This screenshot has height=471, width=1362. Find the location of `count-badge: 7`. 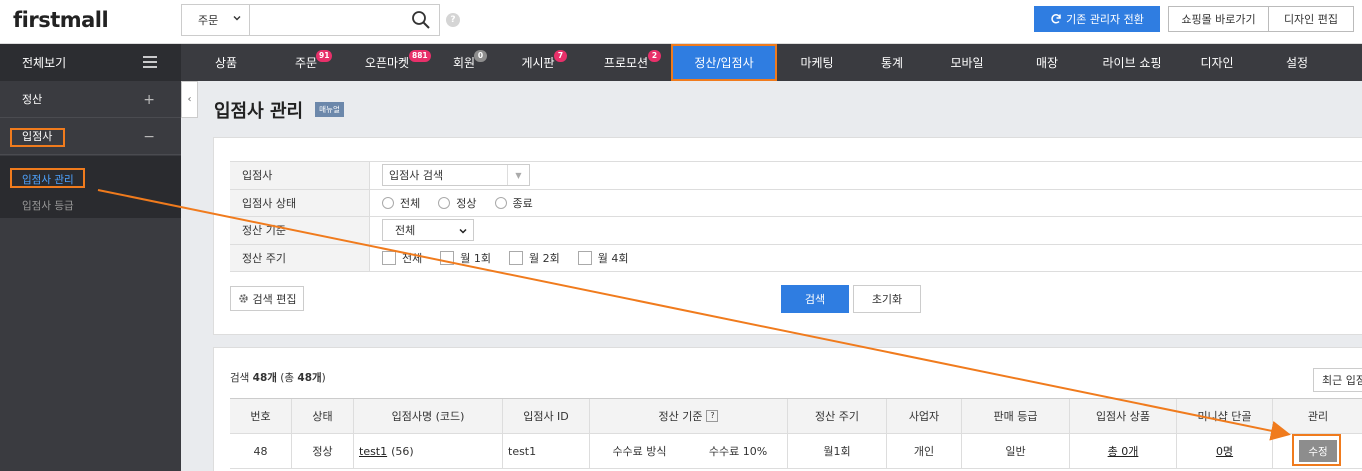

count-badge: 7 is located at coordinates (560, 56).